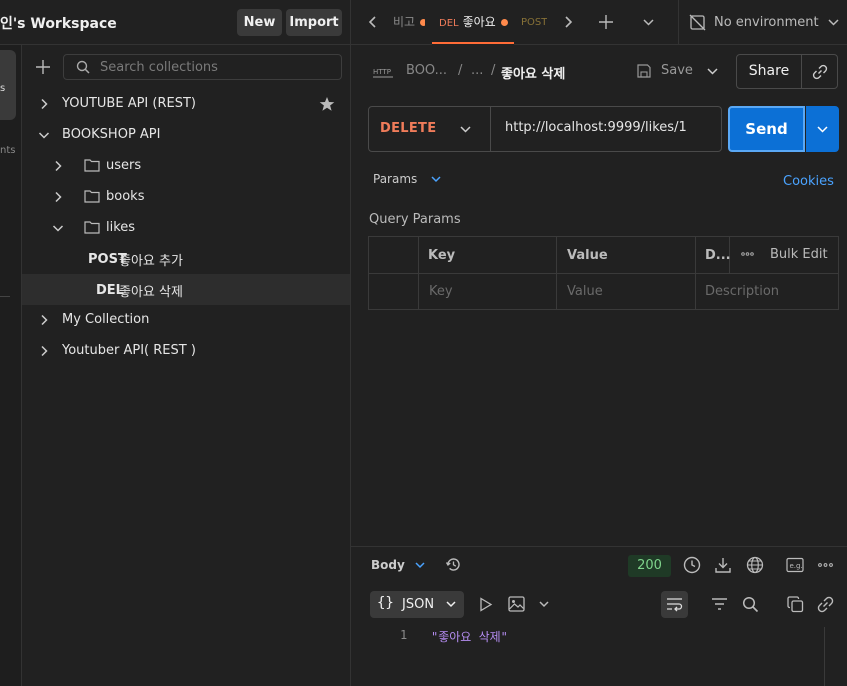  I want to click on collection-label: Youtuber API( REST ), so click(129, 350).